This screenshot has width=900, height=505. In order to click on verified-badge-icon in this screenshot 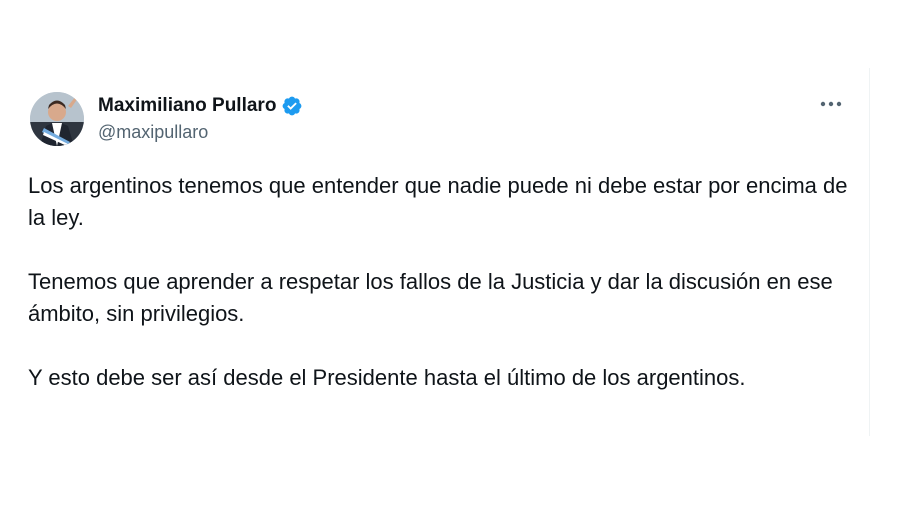, I will do `click(292, 106)`.